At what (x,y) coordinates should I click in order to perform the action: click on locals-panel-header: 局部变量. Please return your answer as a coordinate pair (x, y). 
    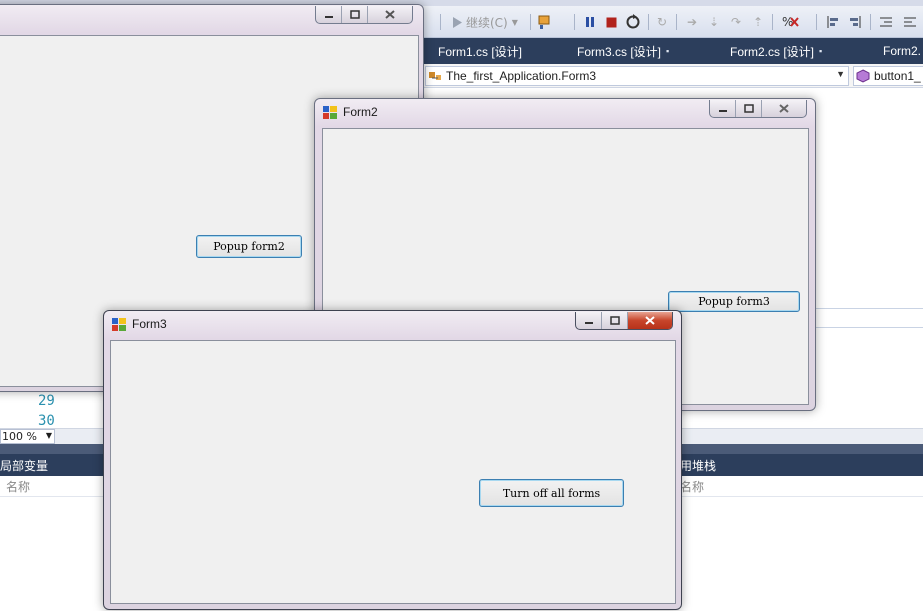
    Looking at the image, I should click on (52, 465).